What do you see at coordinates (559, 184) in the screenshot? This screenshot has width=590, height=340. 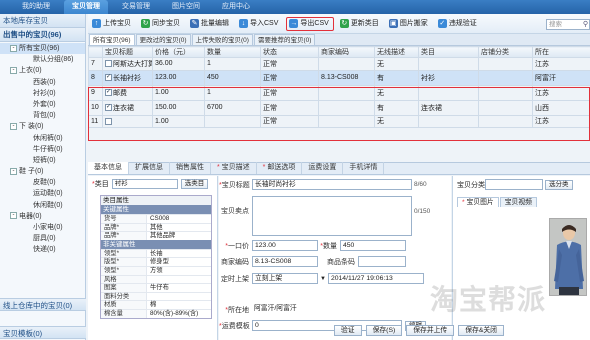 I see `choose-shop-category-button: 选分类` at bounding box center [559, 184].